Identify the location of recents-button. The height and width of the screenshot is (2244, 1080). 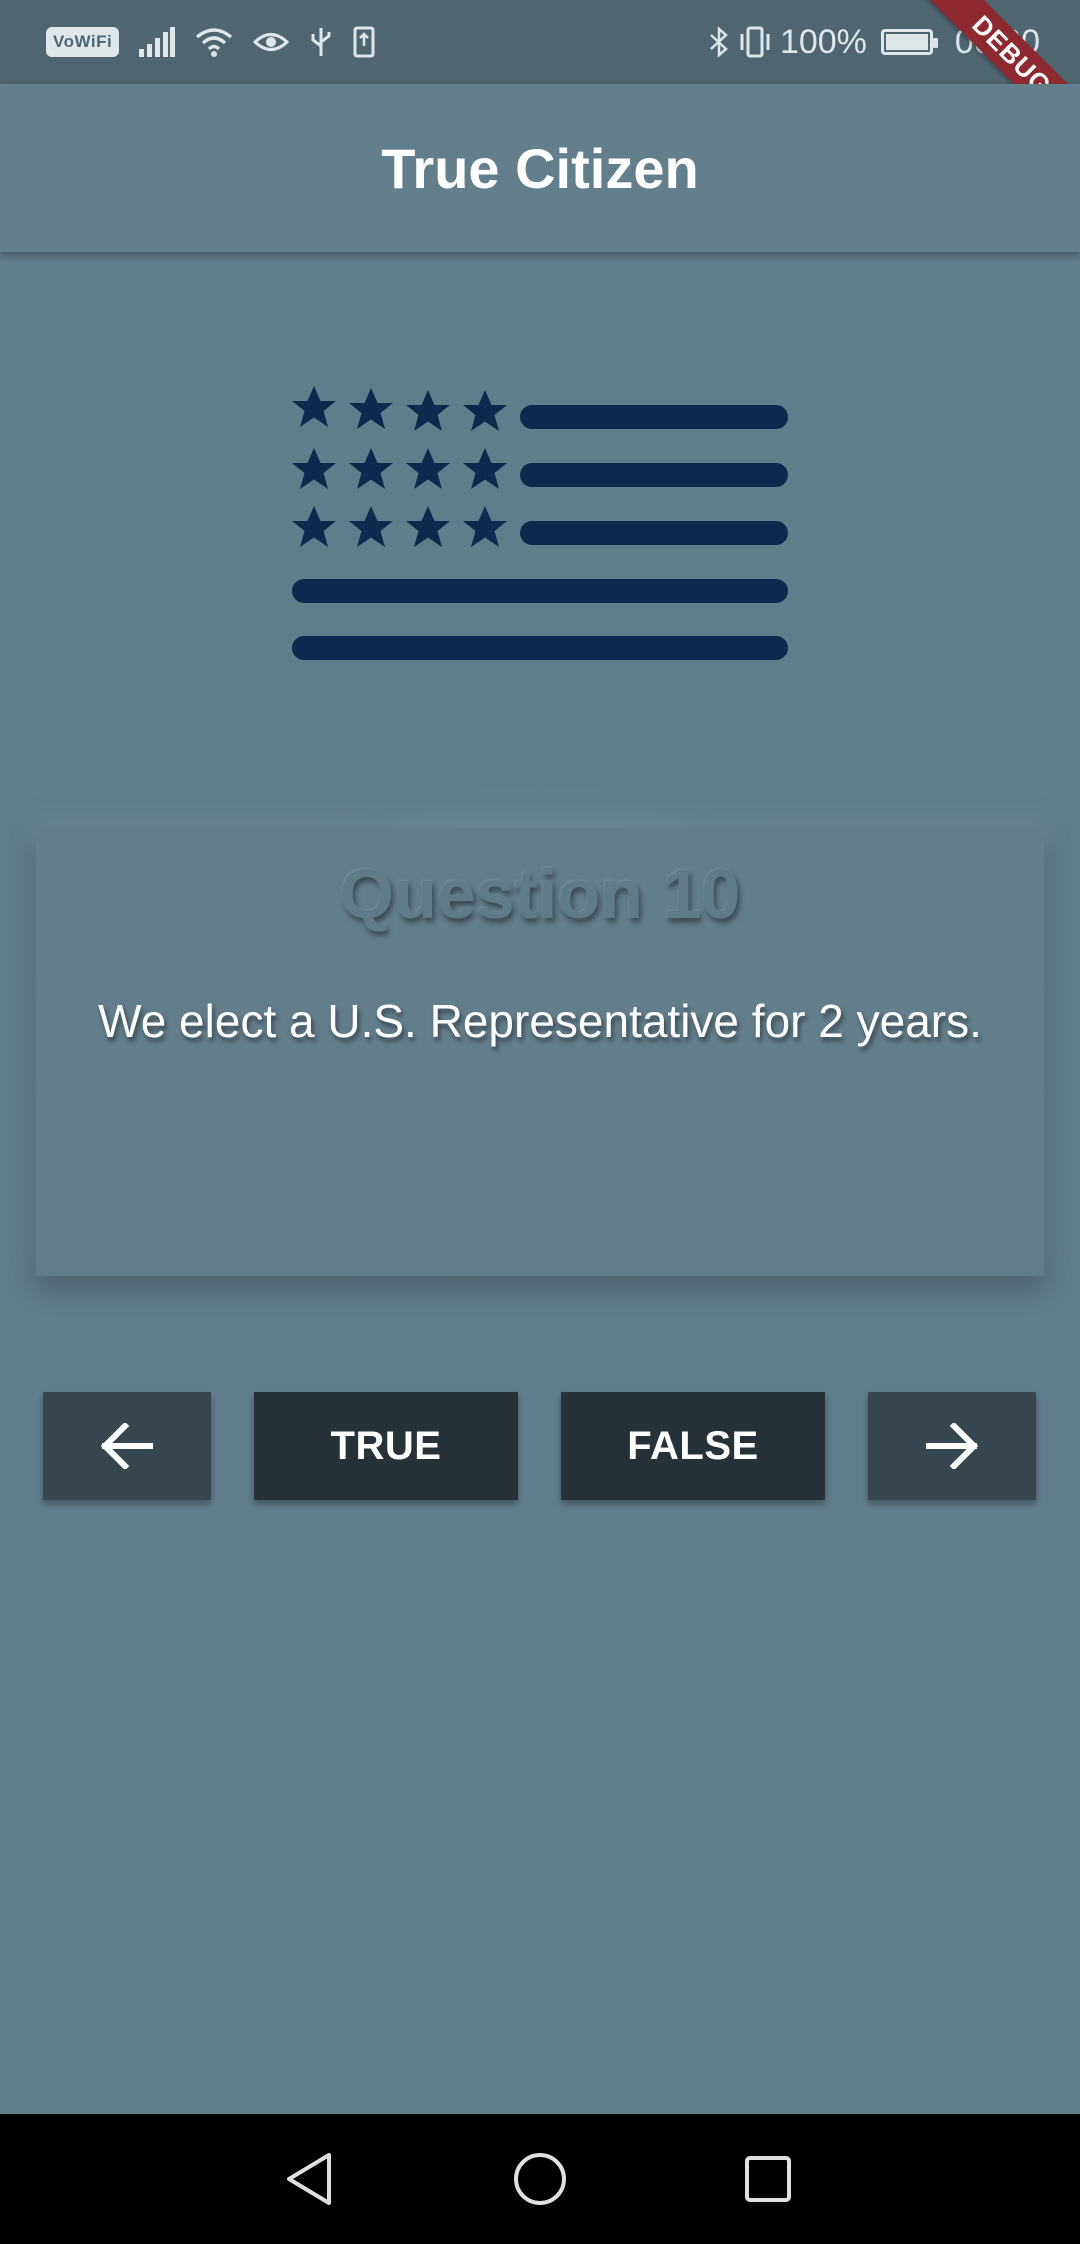
(768, 2179).